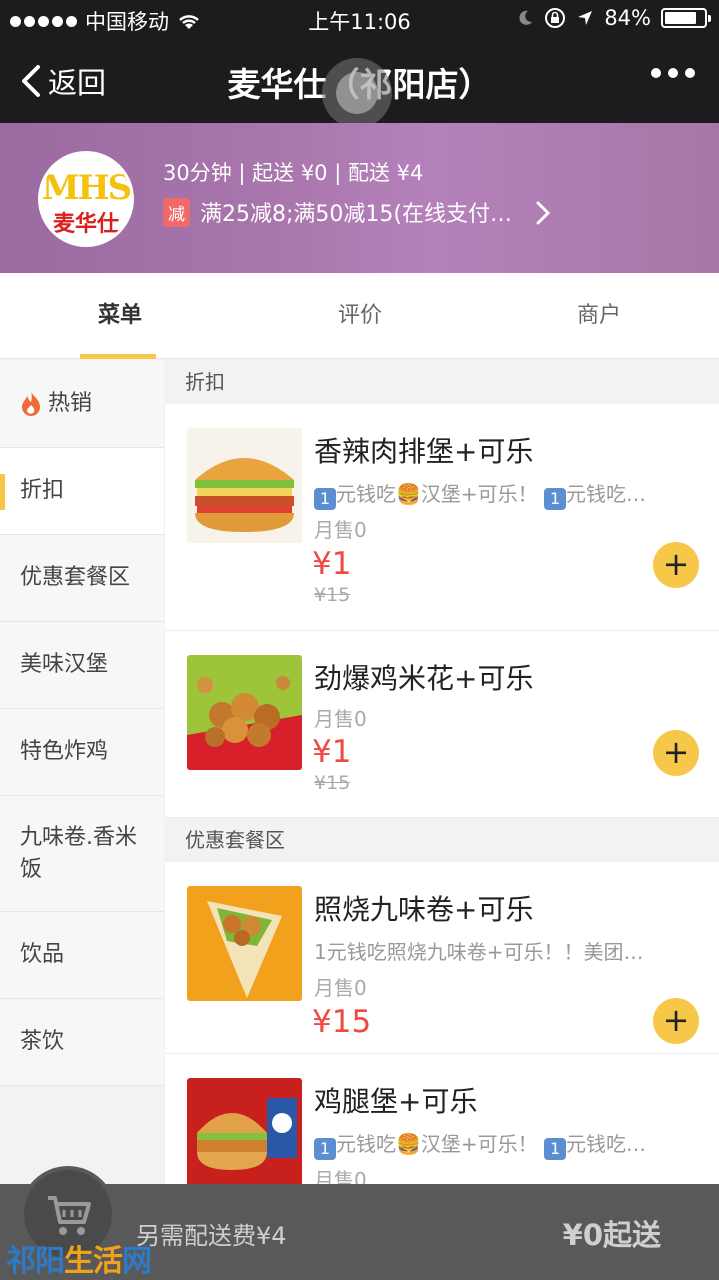  What do you see at coordinates (442, 724) in the screenshot?
I see `menu-item: 劲爆鸡米花+可乐 月售0 ¥1 ¥15 +` at bounding box center [442, 724].